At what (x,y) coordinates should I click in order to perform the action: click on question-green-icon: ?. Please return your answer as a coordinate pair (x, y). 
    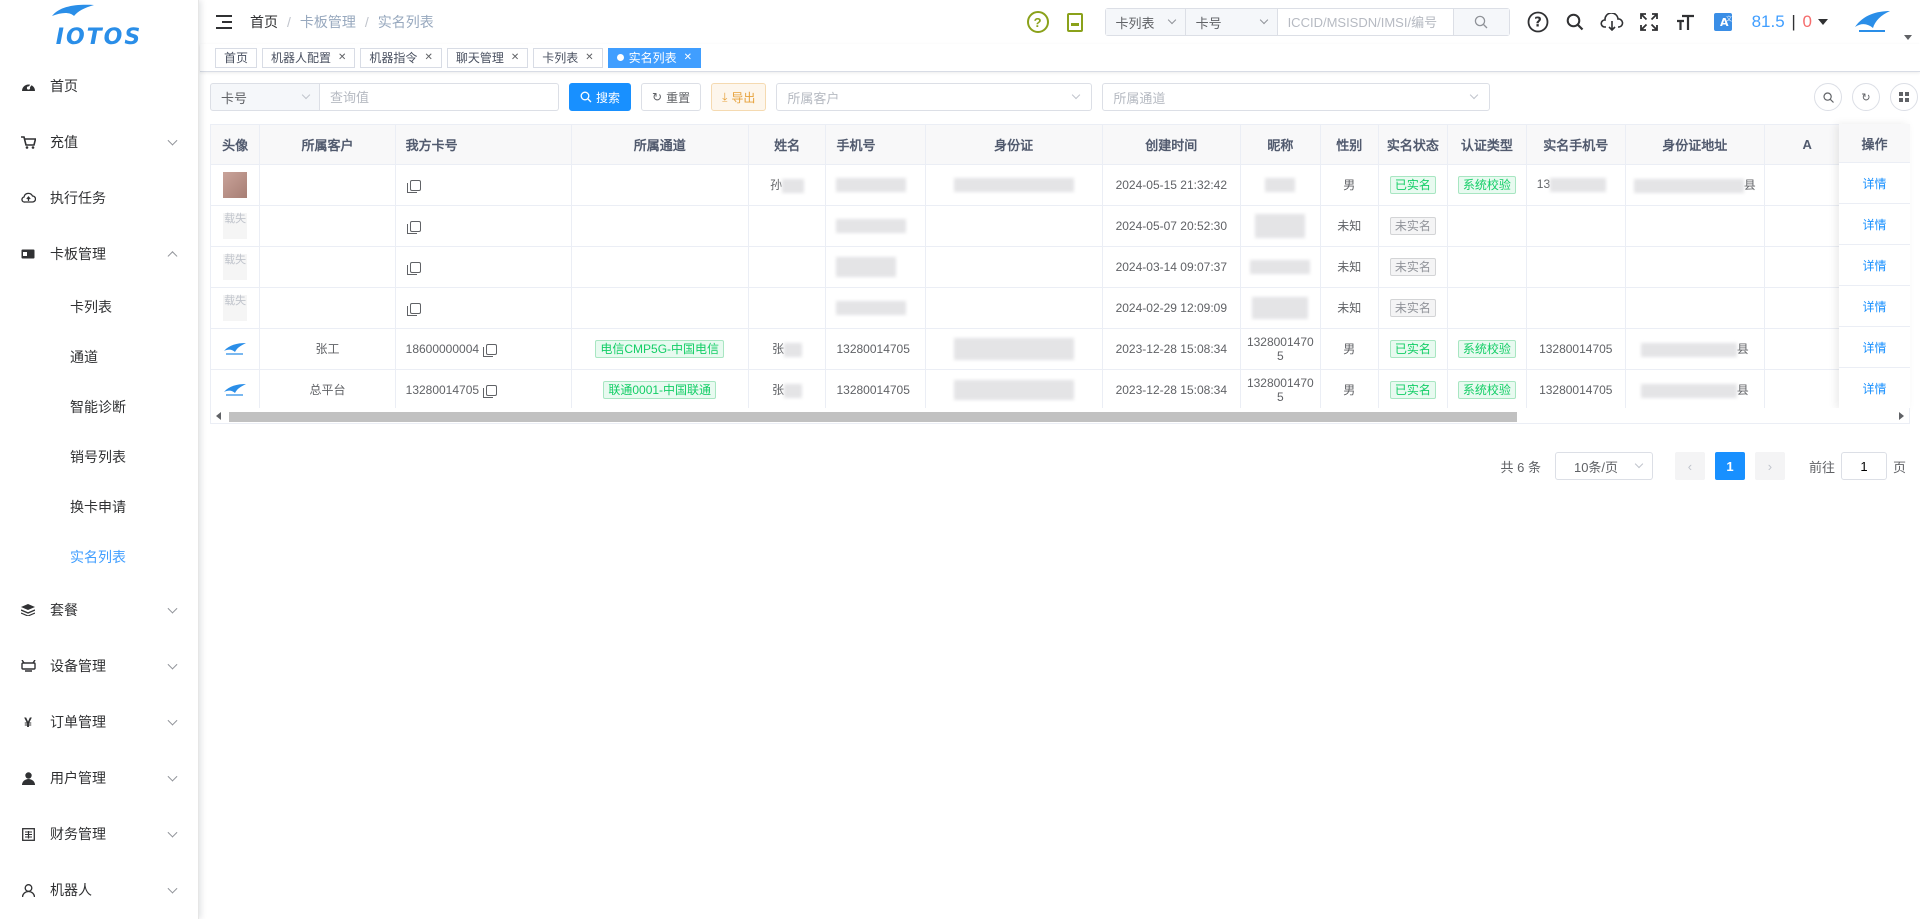
    Looking at the image, I should click on (1037, 22).